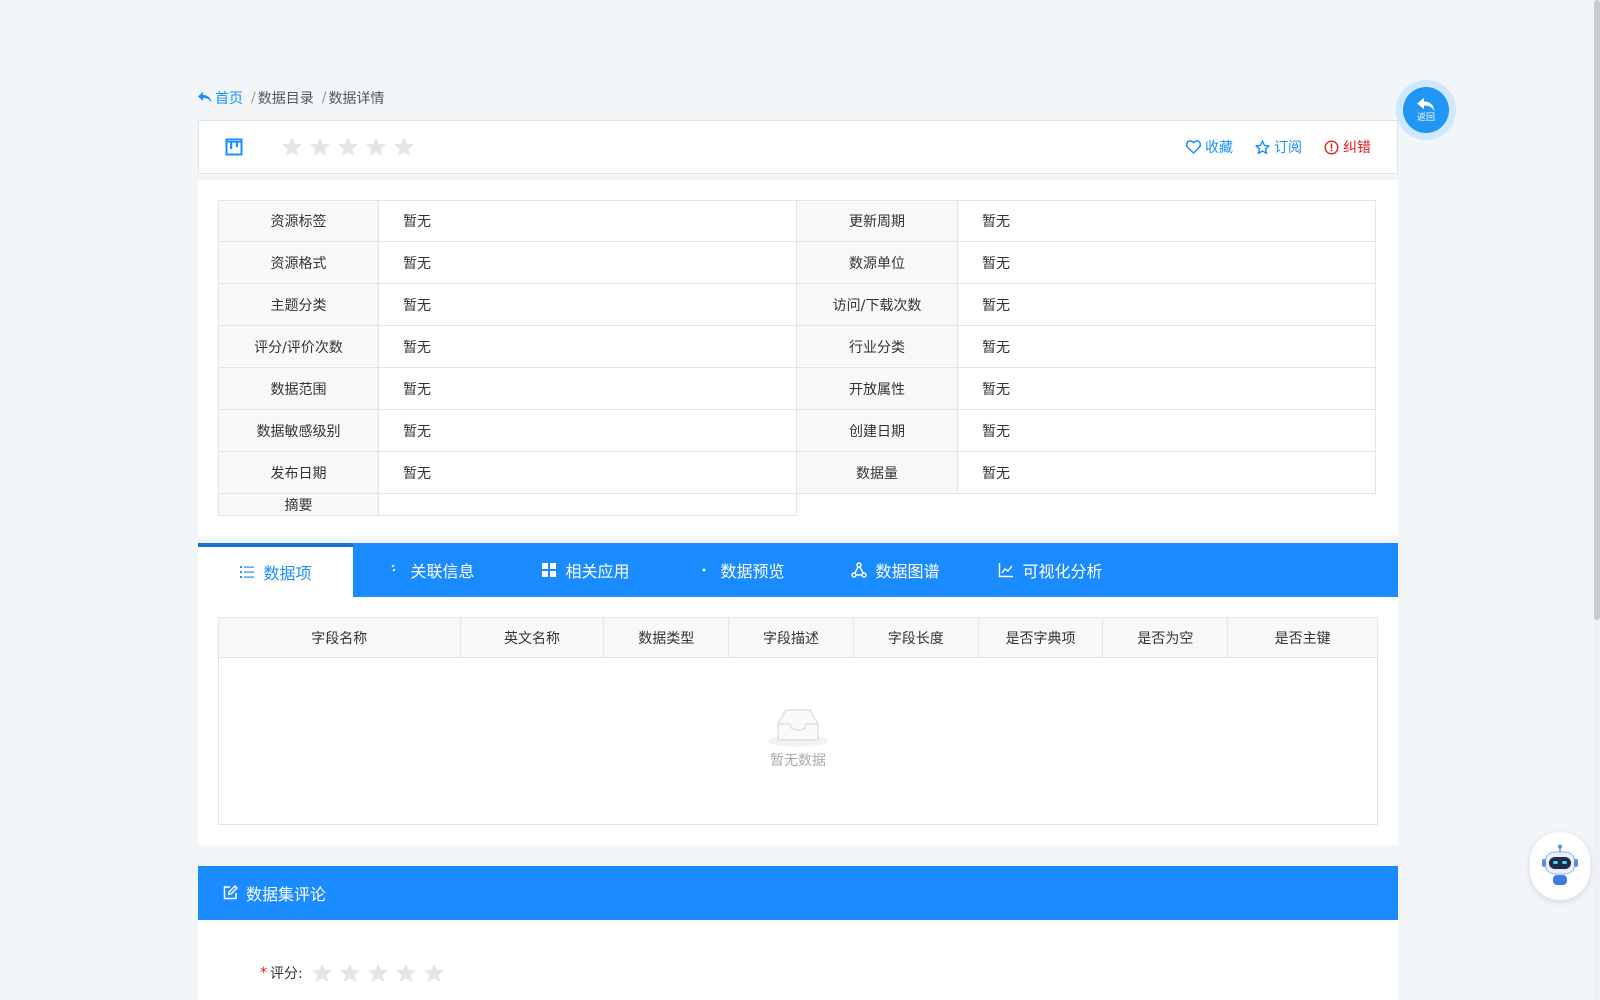  What do you see at coordinates (1166, 637) in the screenshot?
I see `column-header: 是否为空` at bounding box center [1166, 637].